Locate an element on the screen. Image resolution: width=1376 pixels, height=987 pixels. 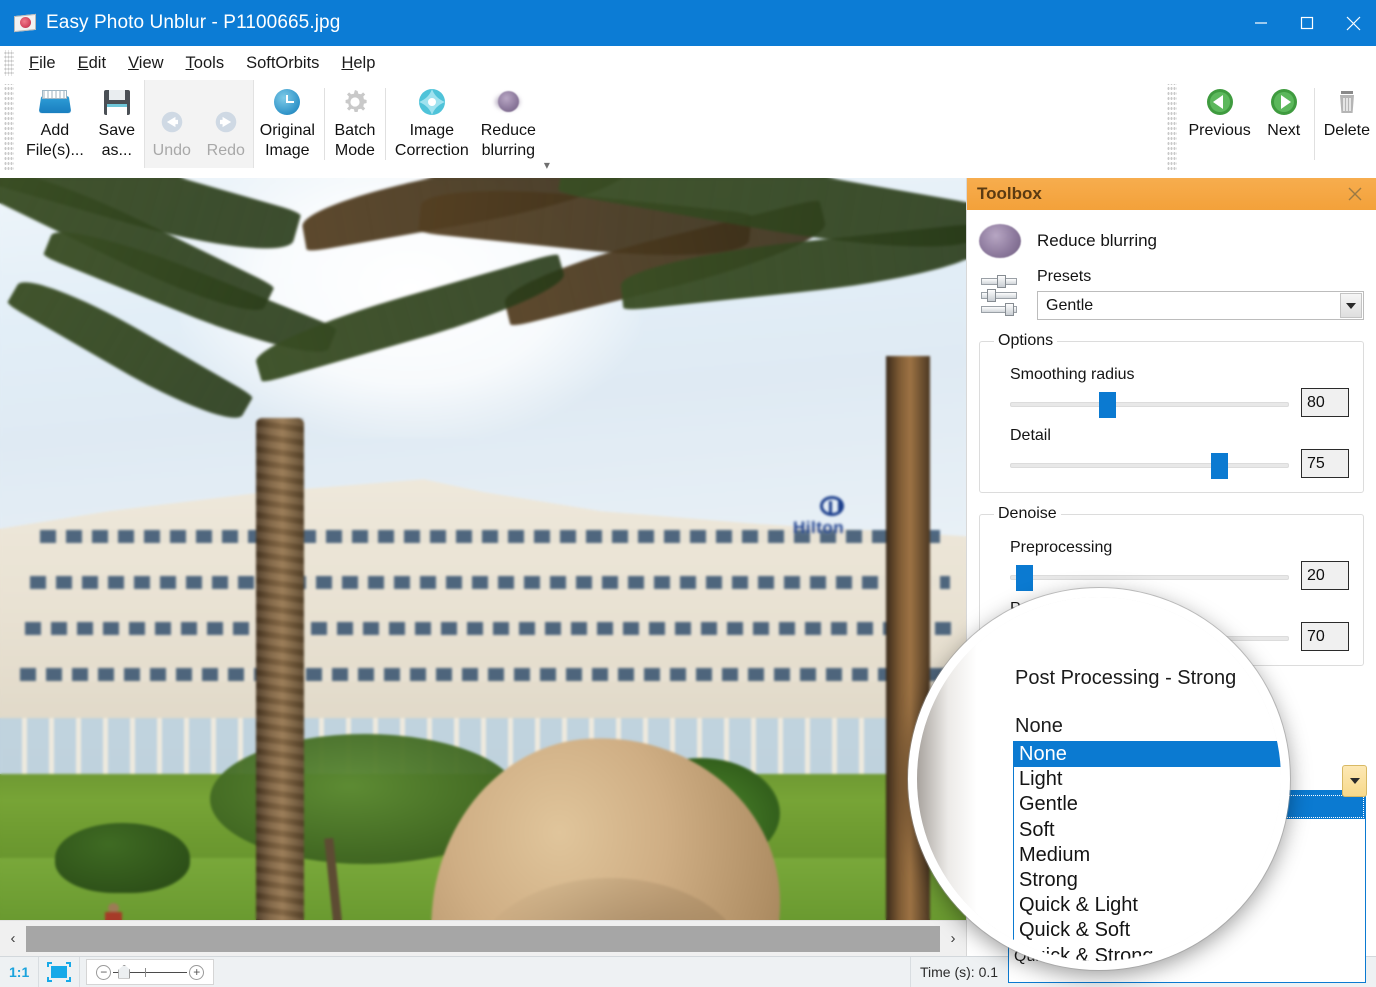
sliders-icon is located at coordinates (1000, 297).